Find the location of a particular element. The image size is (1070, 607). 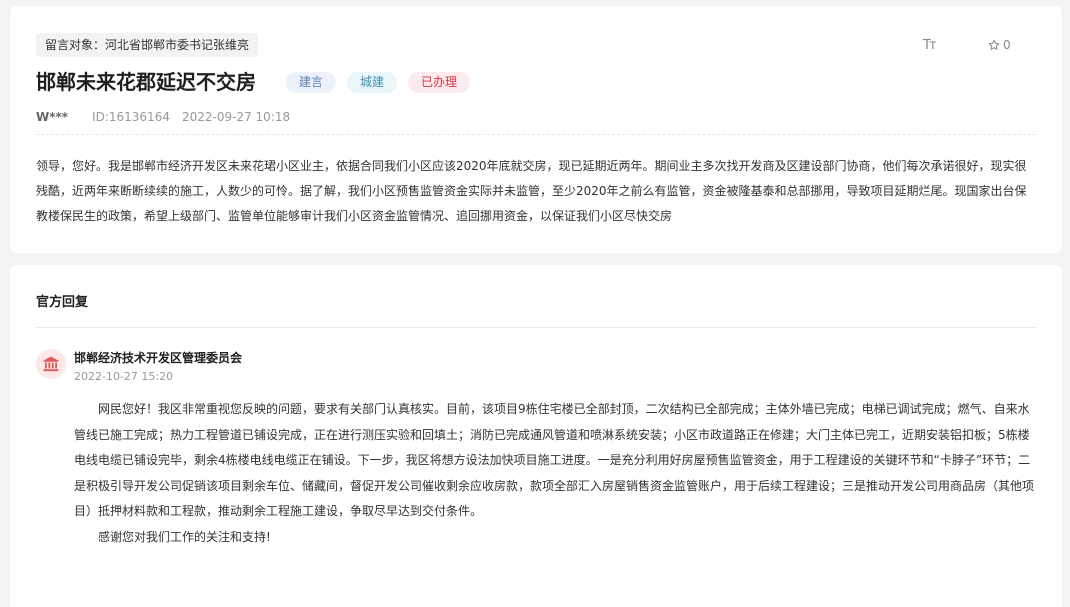

reply-section-title: 官方回复 is located at coordinates (62, 302).